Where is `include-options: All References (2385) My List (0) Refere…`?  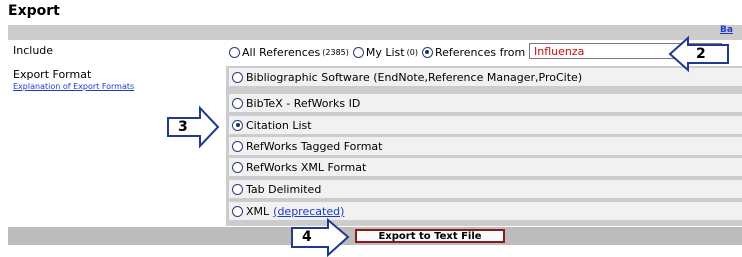 include-options: All References (2385) My List (0) Refere… is located at coordinates (379, 52).